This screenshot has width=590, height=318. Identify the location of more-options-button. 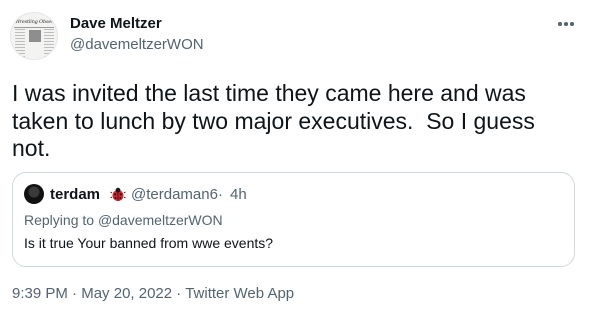
(566, 24).